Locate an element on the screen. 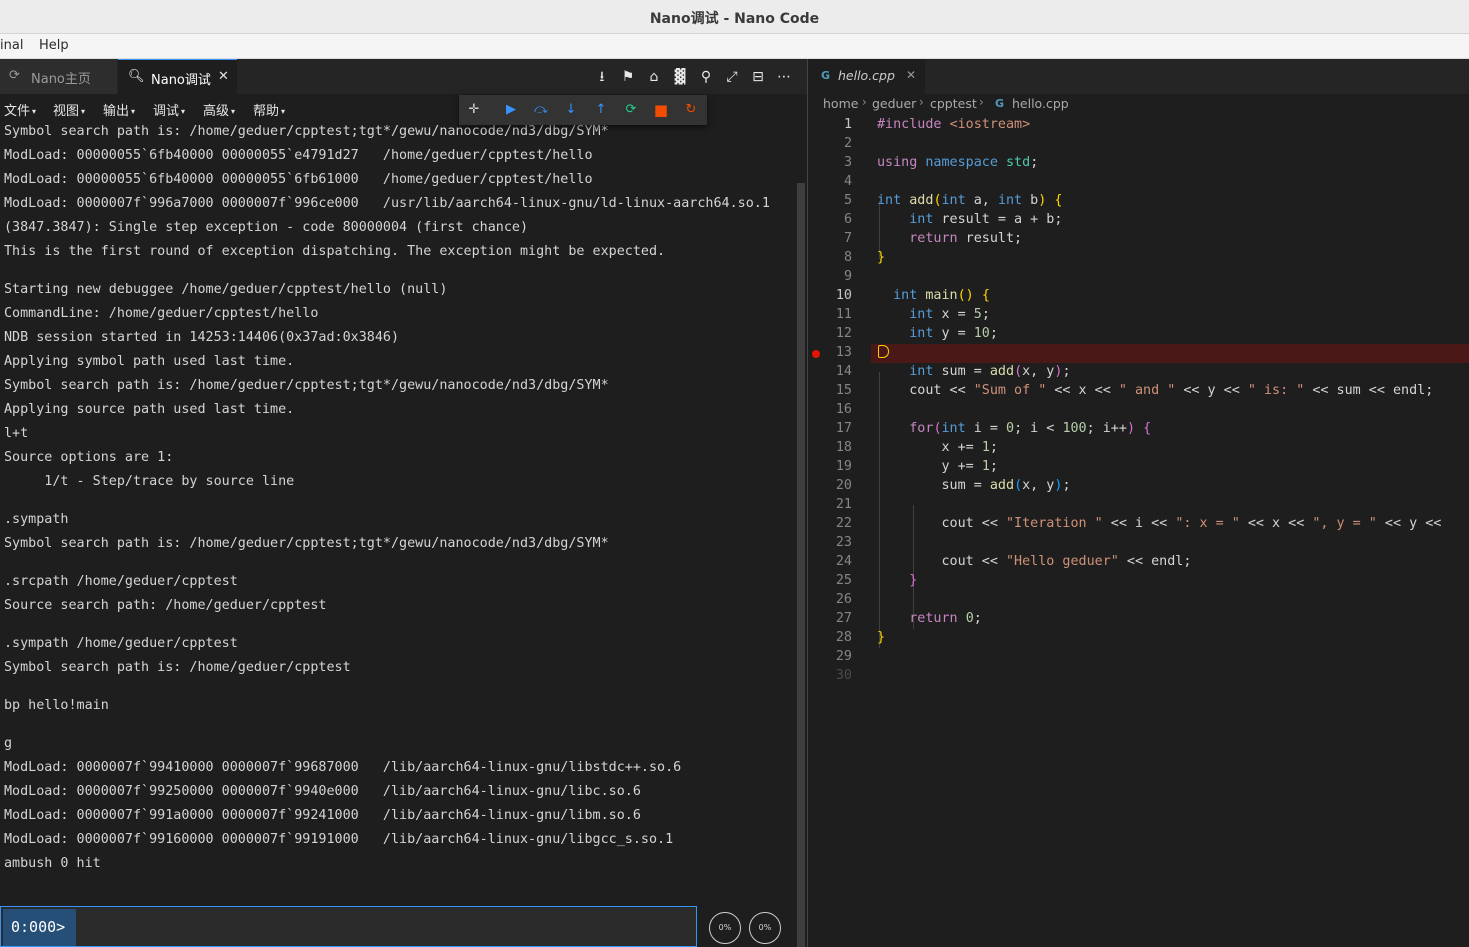 This screenshot has height=947, width=1469. line-number: 10 is located at coordinates (843, 295).